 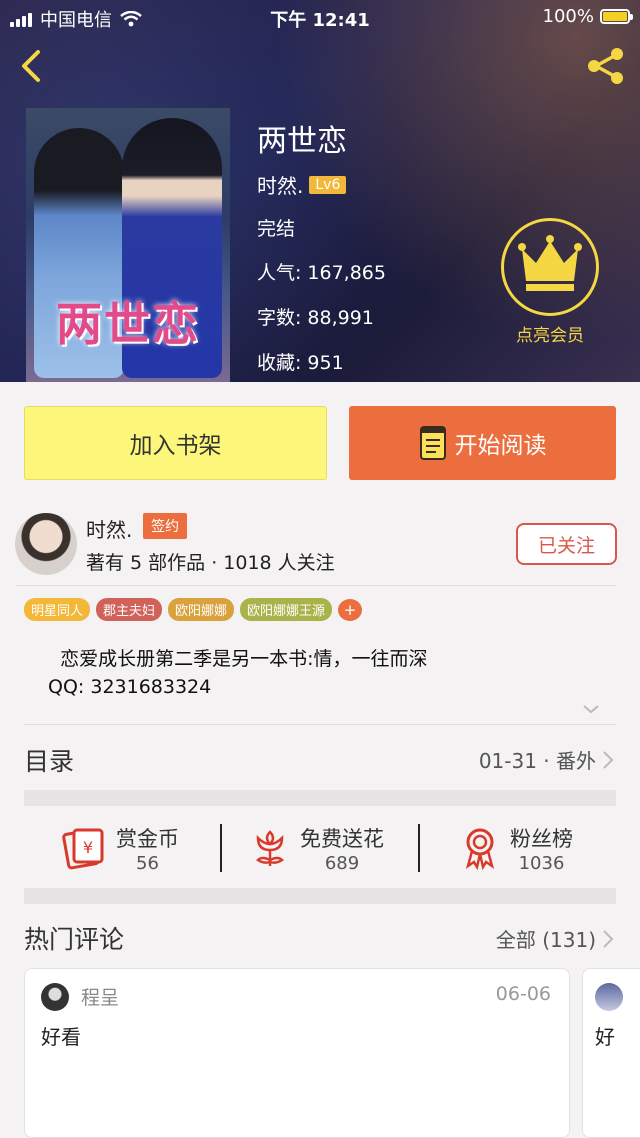 I want to click on stat-label: 字数:, so click(x=279, y=318).